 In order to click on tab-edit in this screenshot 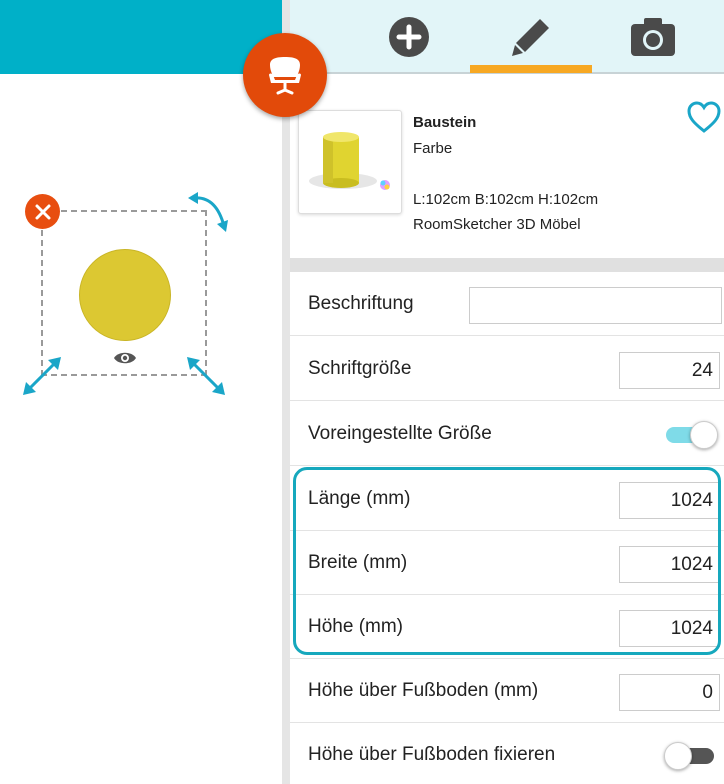, I will do `click(531, 37)`.